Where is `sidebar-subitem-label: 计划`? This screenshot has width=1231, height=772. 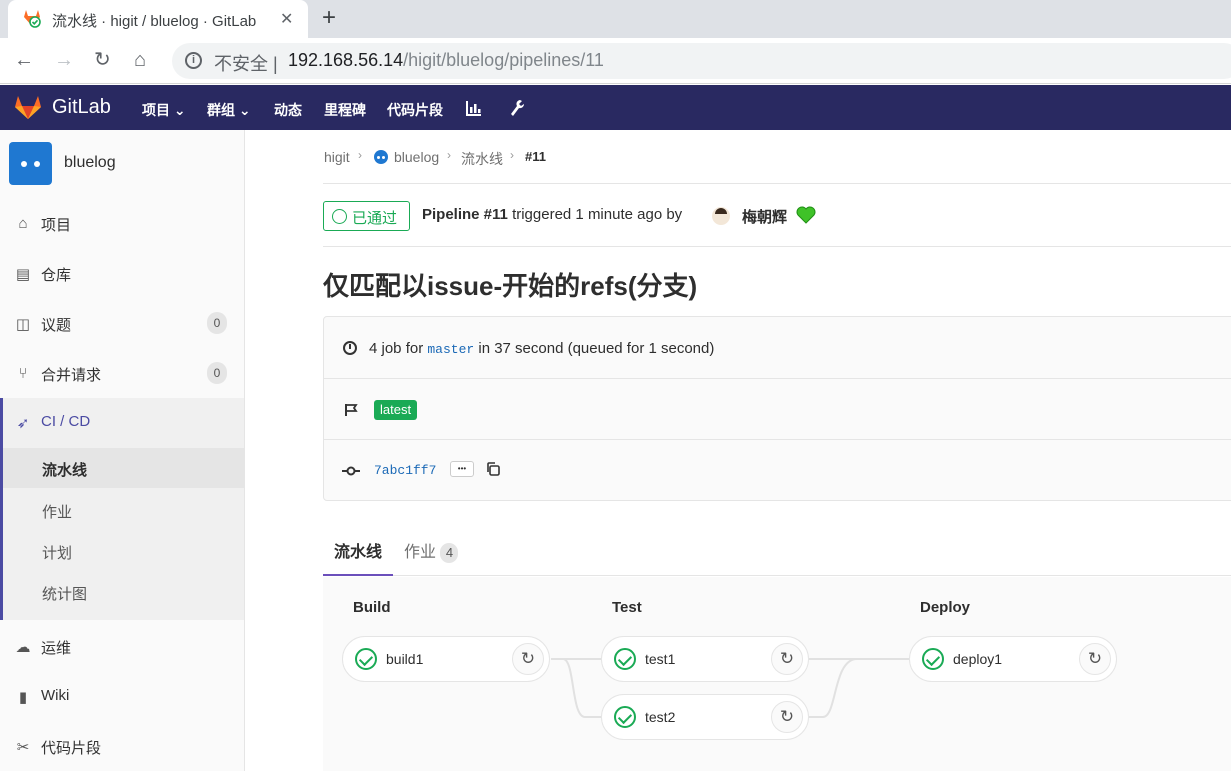
sidebar-subitem-label: 计划 is located at coordinates (57, 553).